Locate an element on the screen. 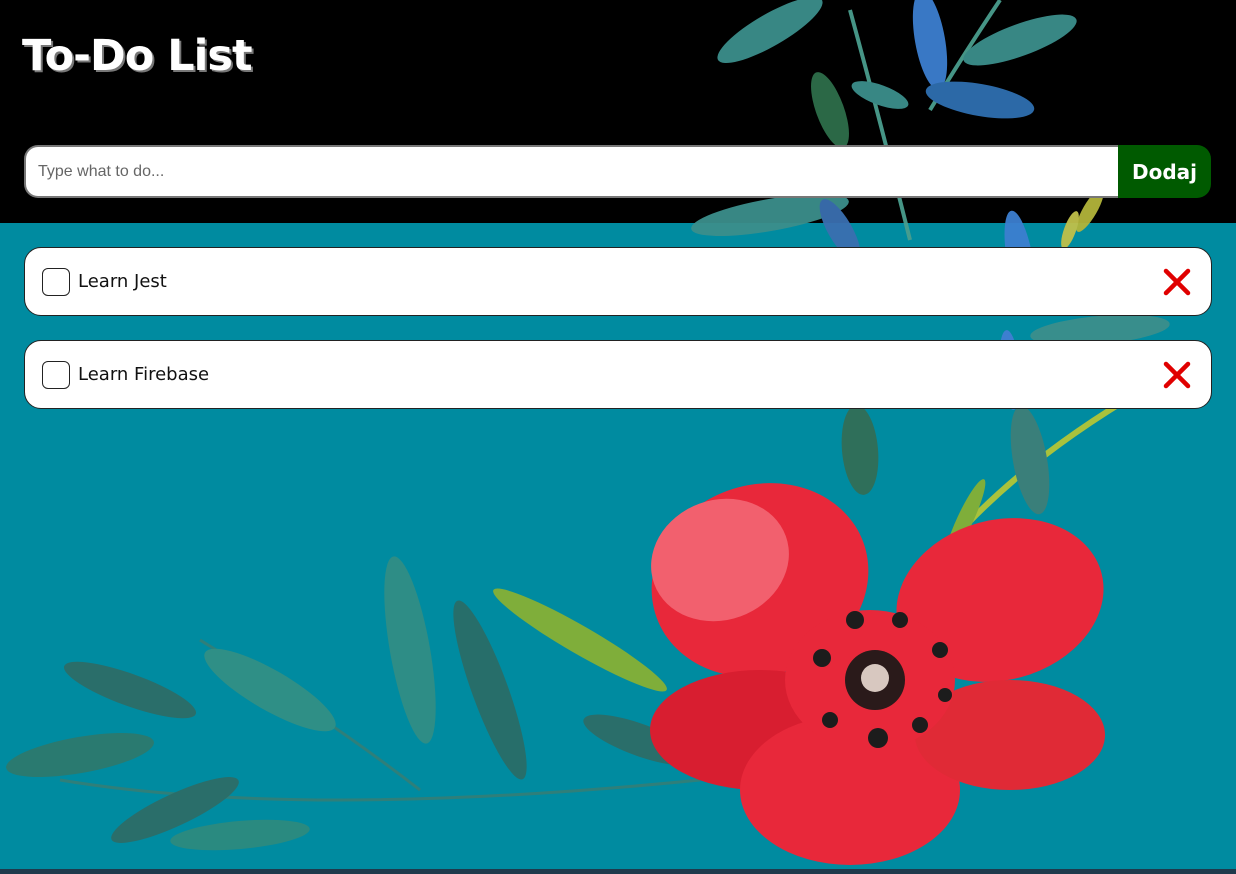  taskbar-strip is located at coordinates (618, 871).